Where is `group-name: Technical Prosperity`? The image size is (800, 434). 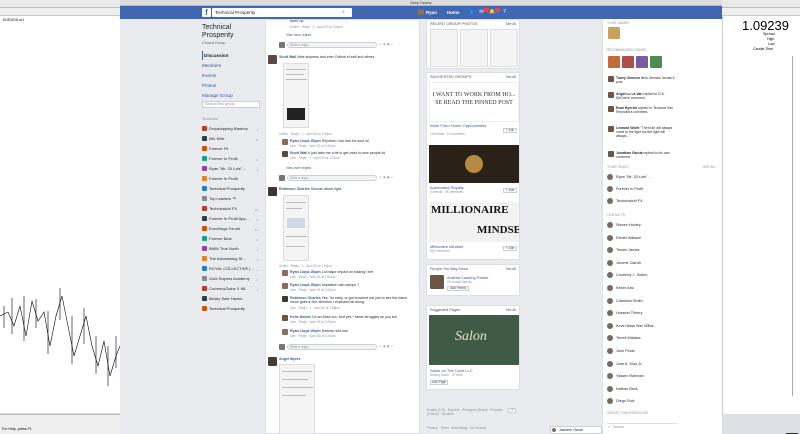
group-name: Technical Prosperity is located at coordinates (231, 32).